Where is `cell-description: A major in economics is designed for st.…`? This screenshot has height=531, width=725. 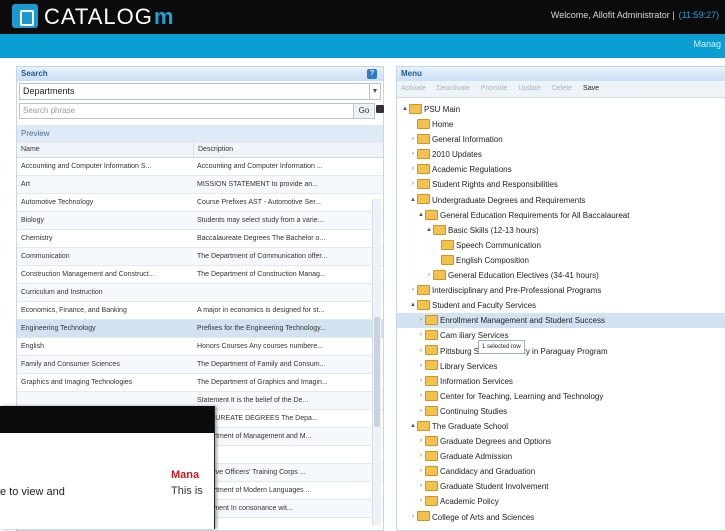 cell-description: A major in economics is designed for st.… is located at coordinates (261, 310).